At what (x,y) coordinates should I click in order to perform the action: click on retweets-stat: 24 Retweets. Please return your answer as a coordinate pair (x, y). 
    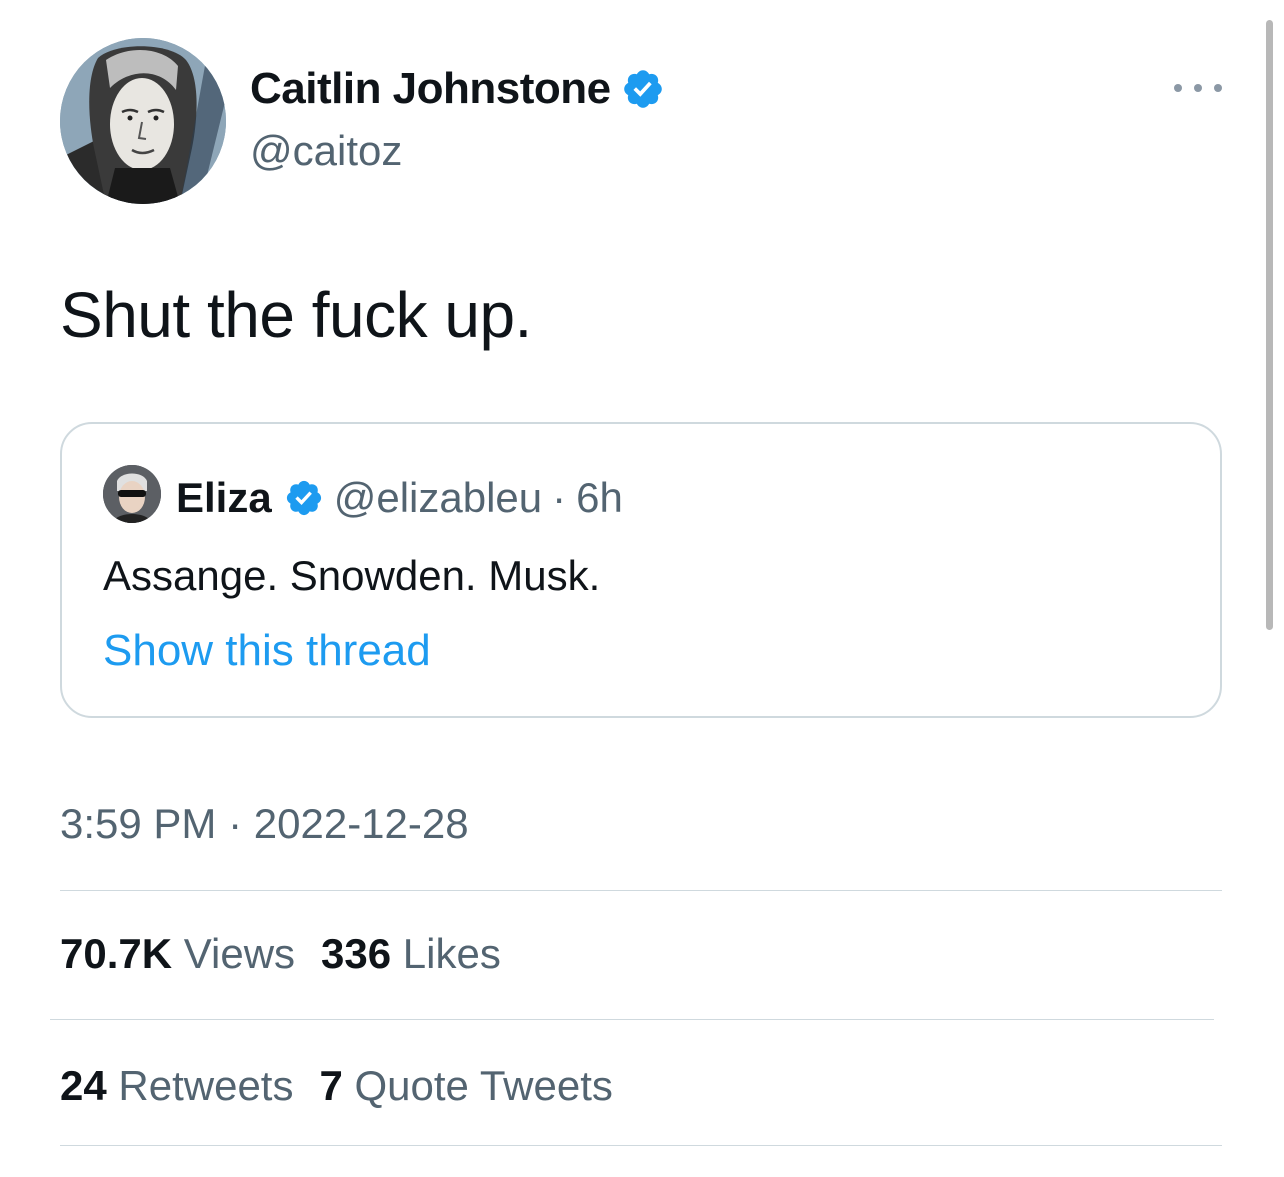
    Looking at the image, I should click on (176, 1085).